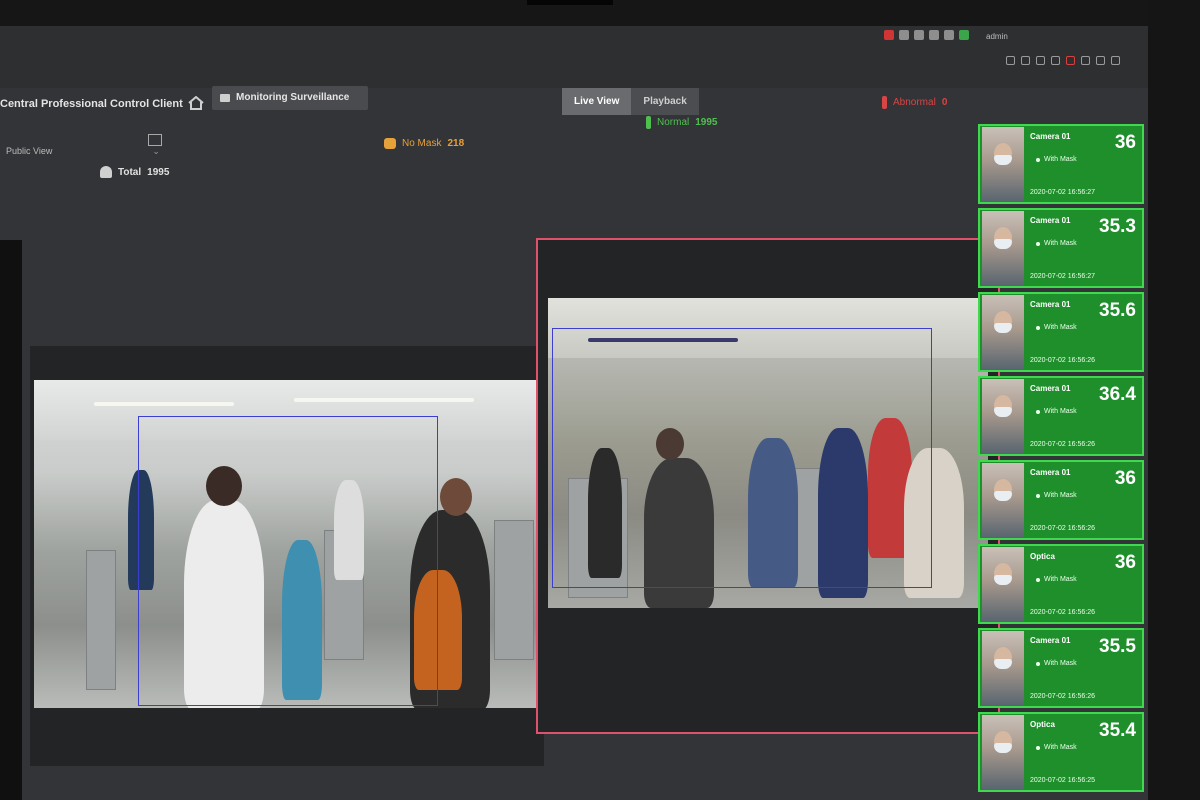 The height and width of the screenshot is (800, 1200). I want to click on record-temperature: 35.3, so click(1117, 226).